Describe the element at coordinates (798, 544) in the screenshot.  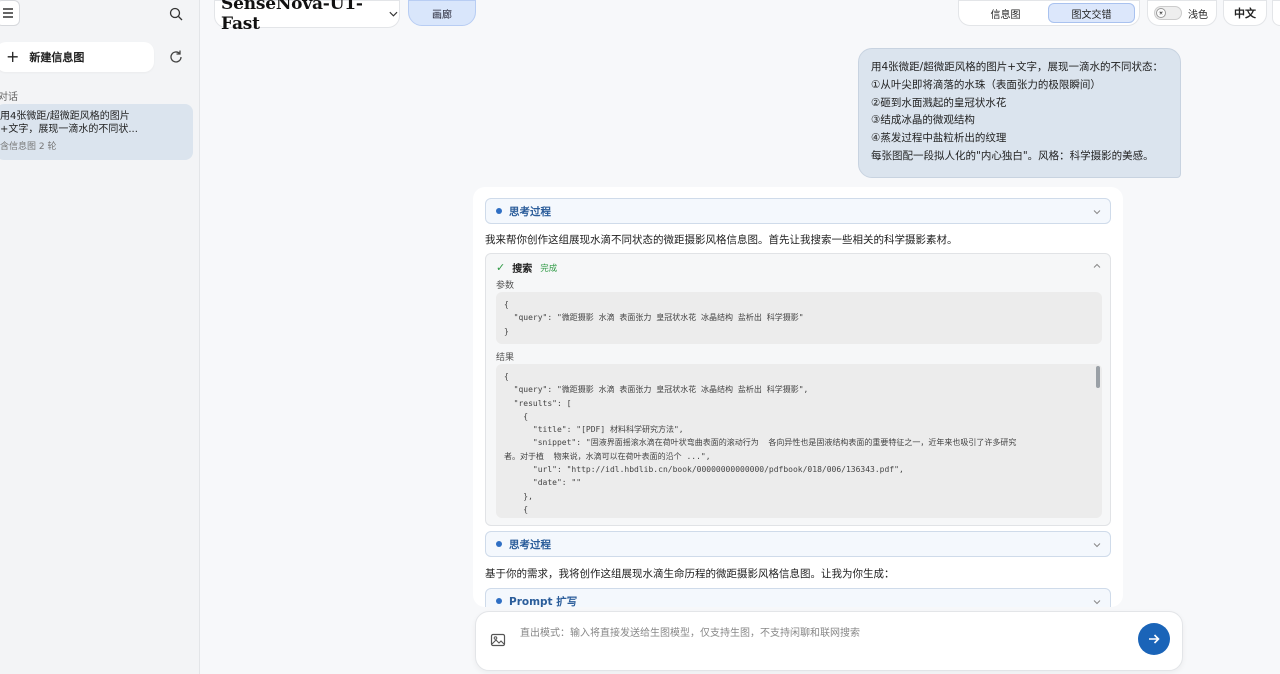
I see `thinking-process-toggle-2: 思考过程` at that location.